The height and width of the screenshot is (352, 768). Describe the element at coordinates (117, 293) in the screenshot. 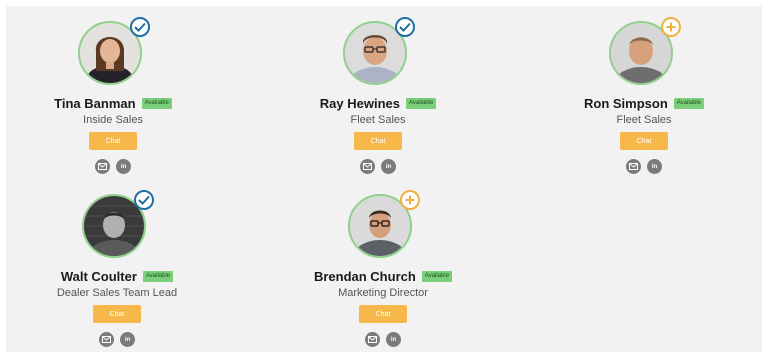

I see `member-title: Dealer Sales Team Lead` at that location.